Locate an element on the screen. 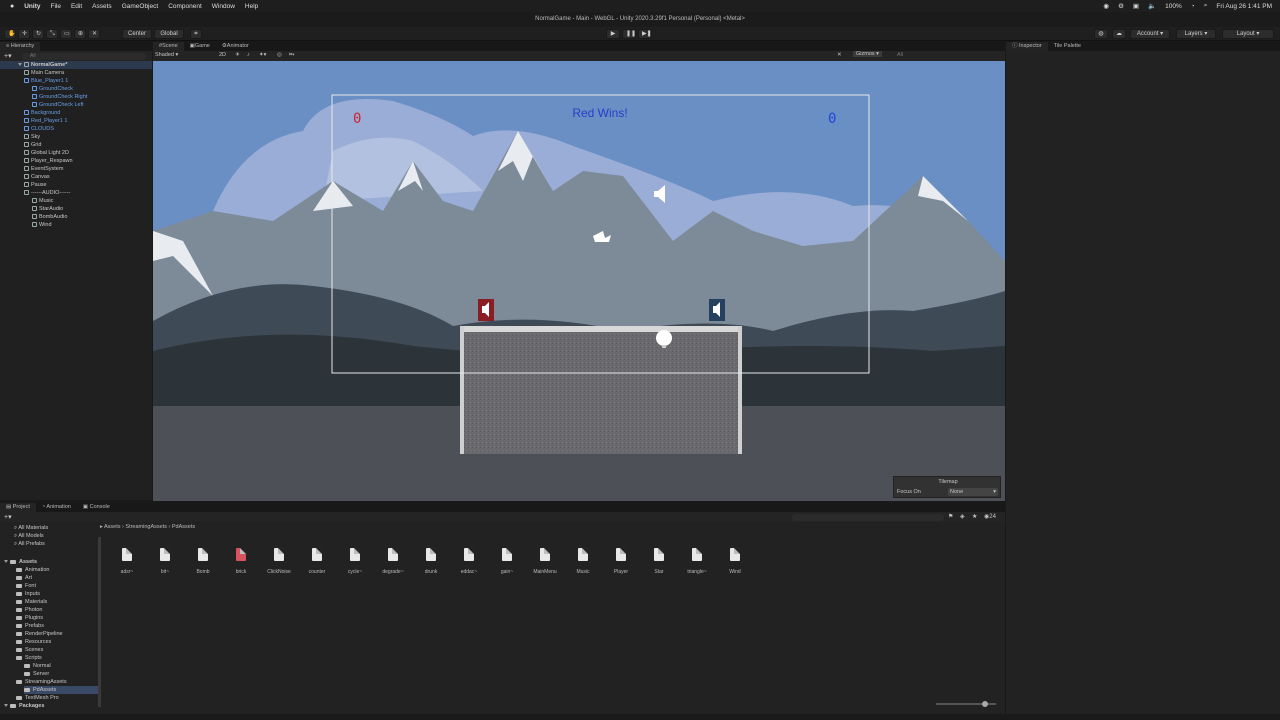 The image size is (1280, 720). project-folder: Resources is located at coordinates (33, 642).